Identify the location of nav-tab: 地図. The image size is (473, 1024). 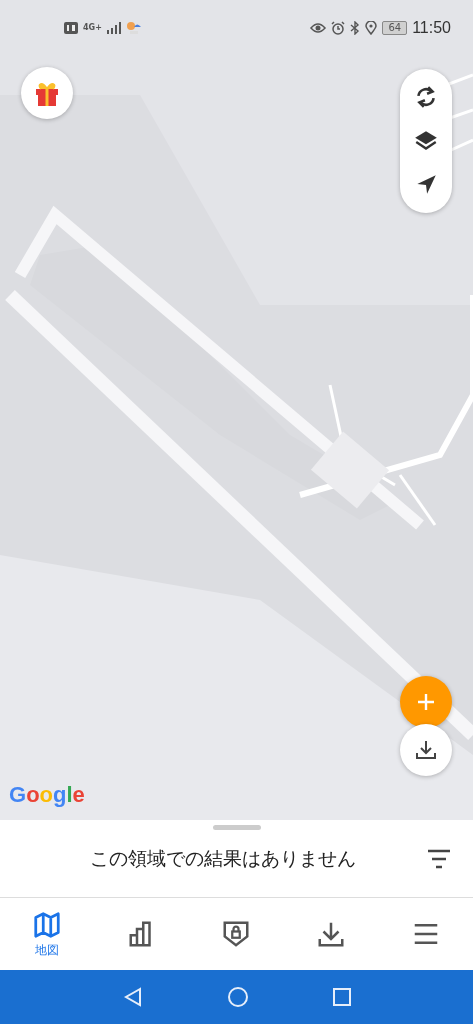
(47, 934).